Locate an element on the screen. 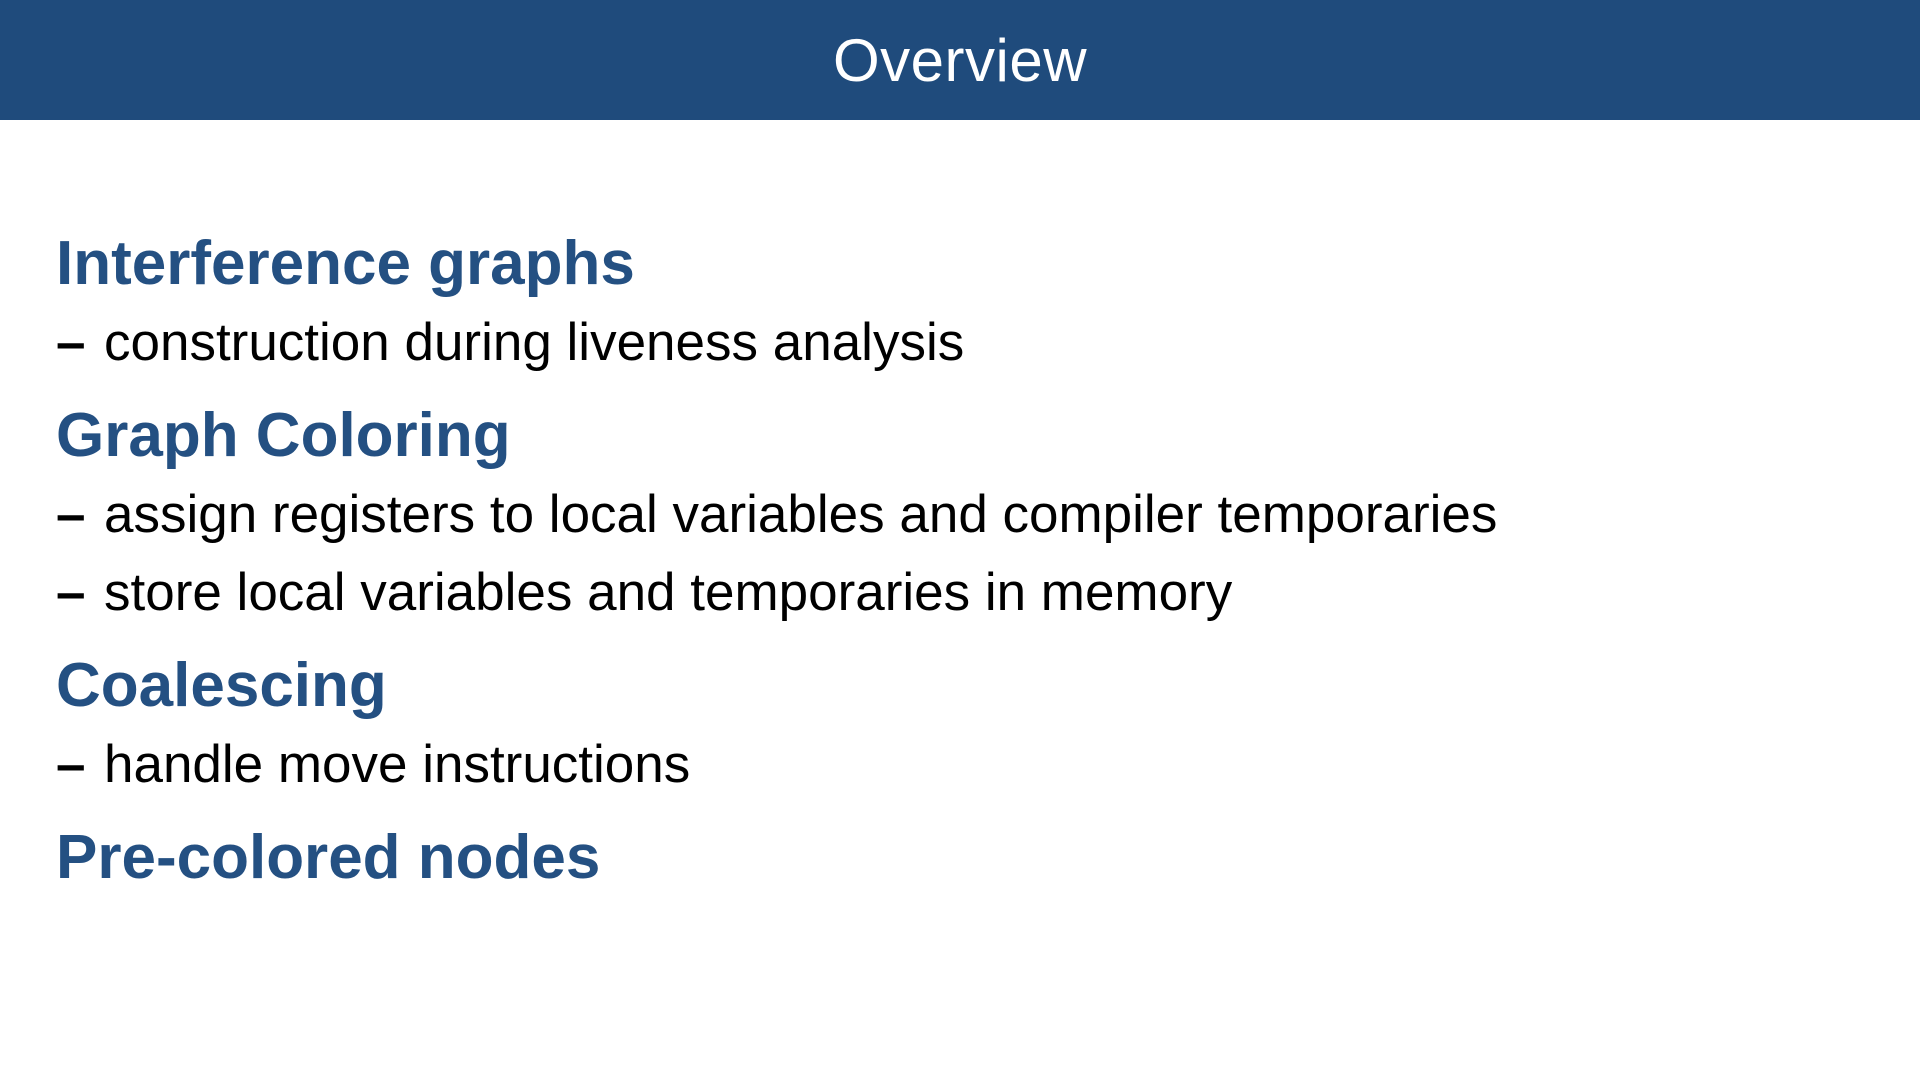  bullet-text: construction during liveness analysis is located at coordinates (534, 342).